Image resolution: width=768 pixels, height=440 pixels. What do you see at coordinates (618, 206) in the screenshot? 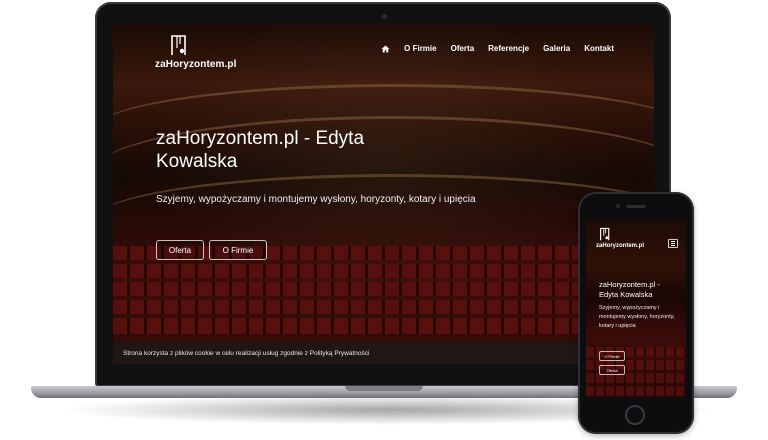
I see `phone-camera` at bounding box center [618, 206].